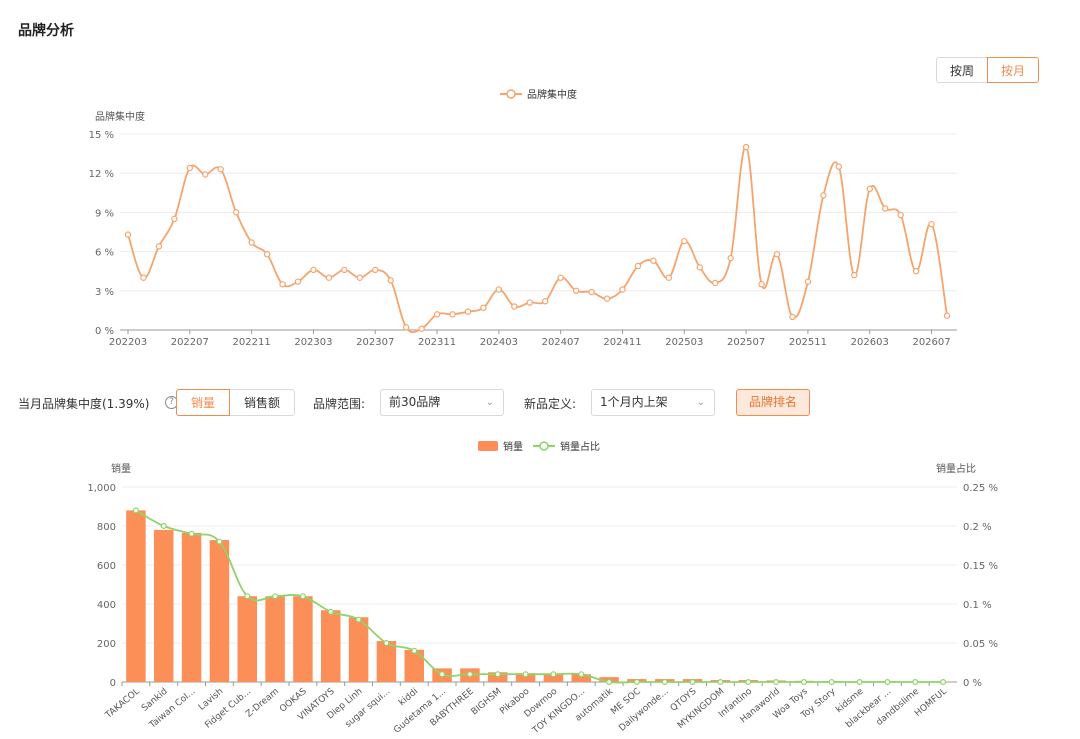 The image size is (1080, 739). What do you see at coordinates (104, 253) in the screenshot?
I see `y-tick-label: 6 %` at bounding box center [104, 253].